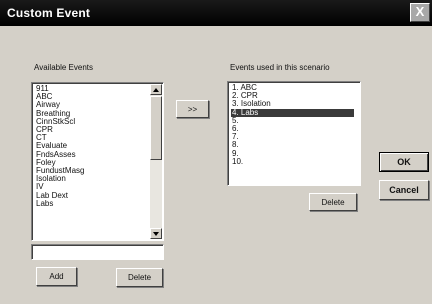  Describe the element at coordinates (292, 161) in the screenshot. I see `scenario-event-item: 10.` at that location.